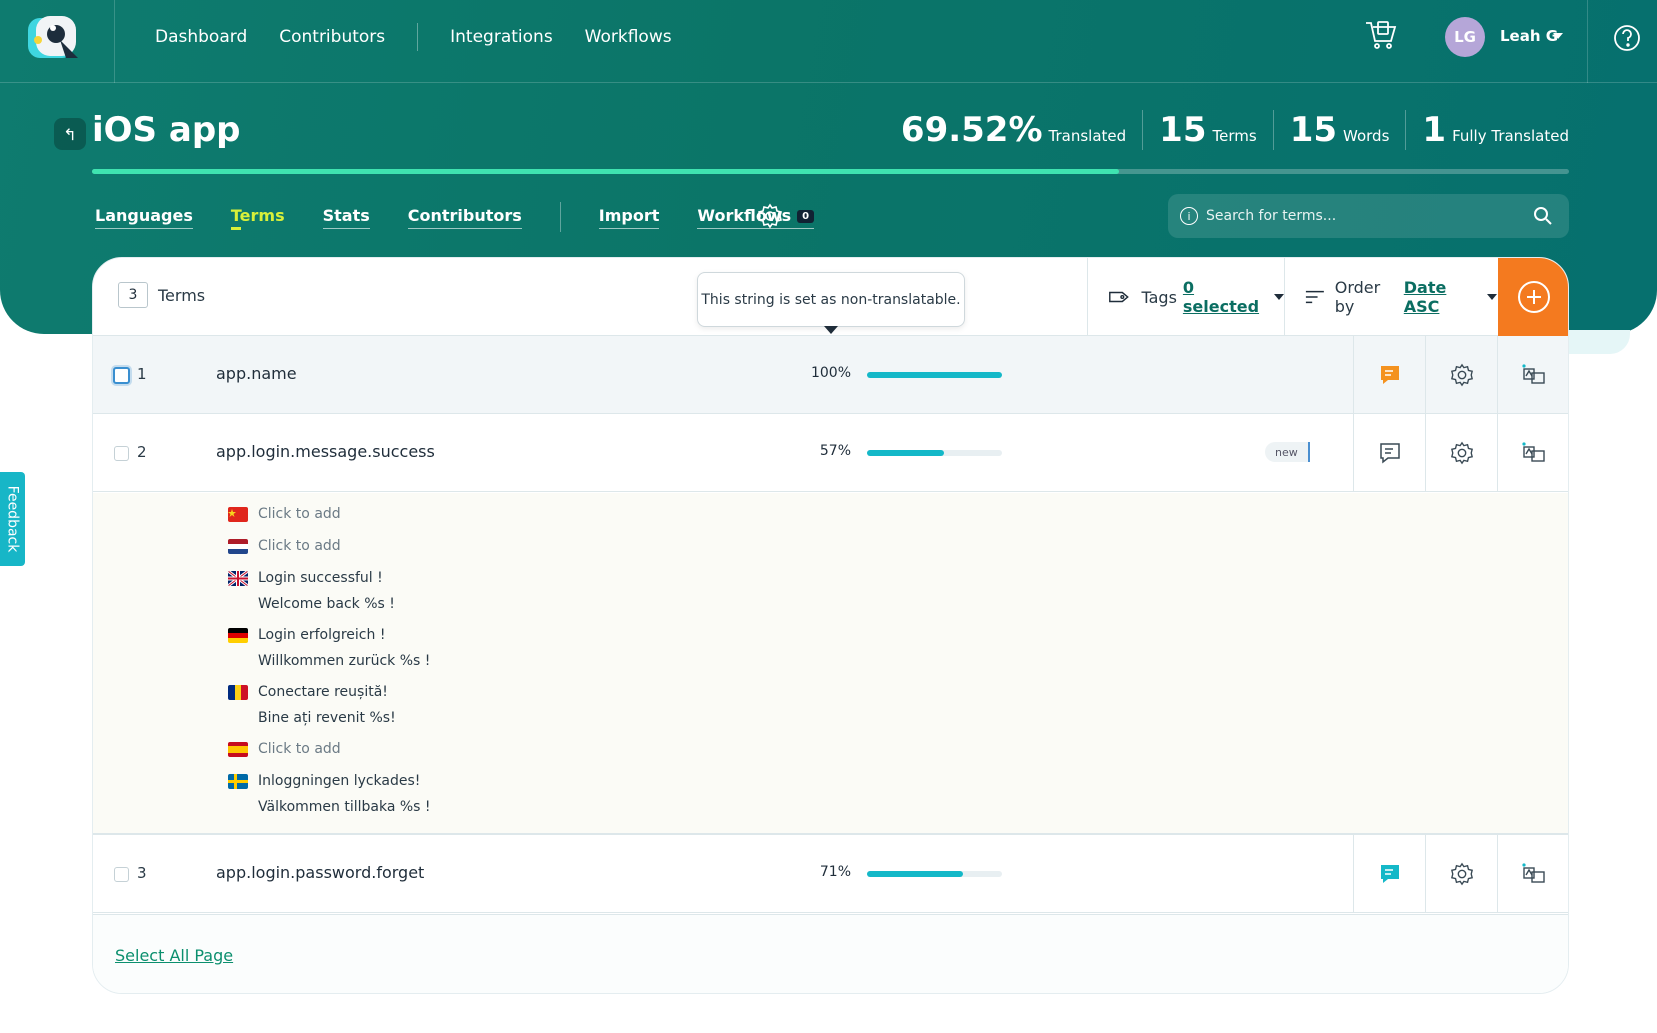 This screenshot has width=1657, height=1033. I want to click on tags-filter: Tags 0 selected, so click(1185, 297).